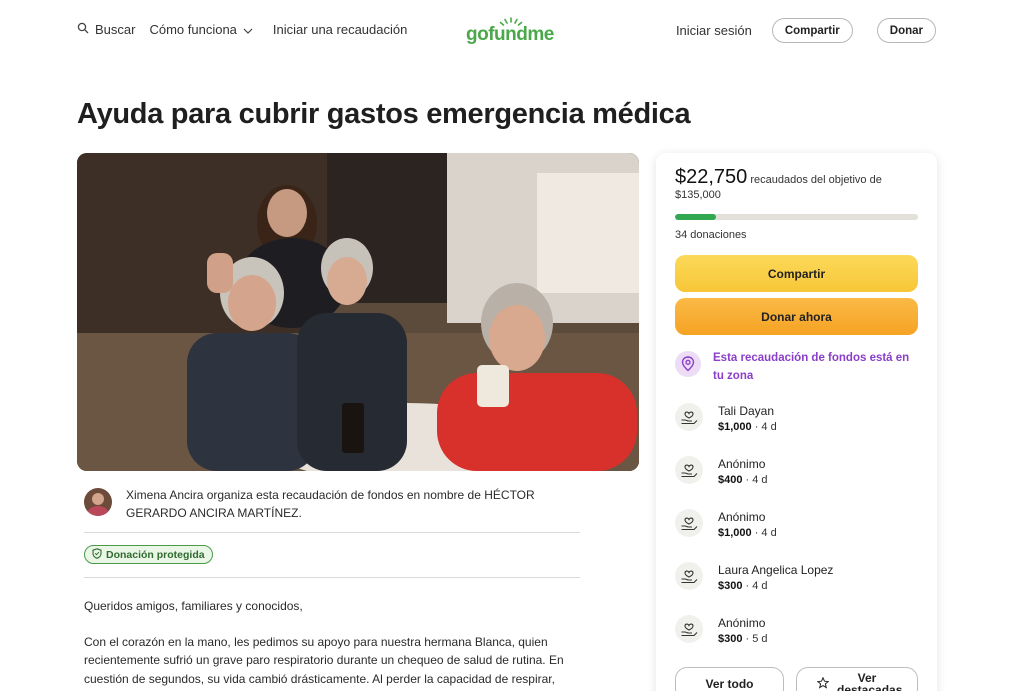  I want to click on search-label: Buscar, so click(115, 29).